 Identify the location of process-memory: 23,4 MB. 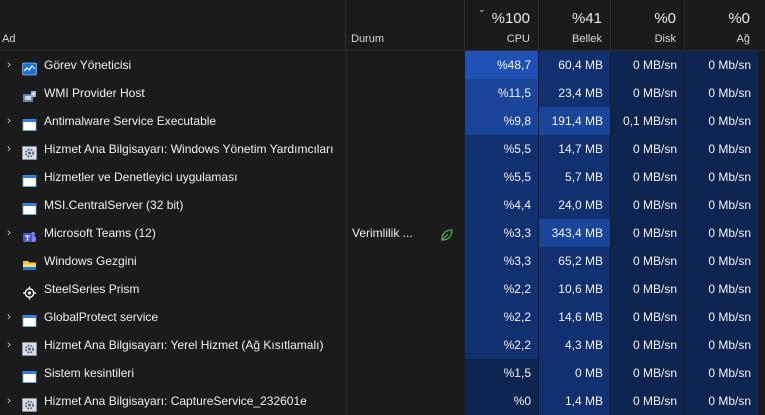
(574, 93).